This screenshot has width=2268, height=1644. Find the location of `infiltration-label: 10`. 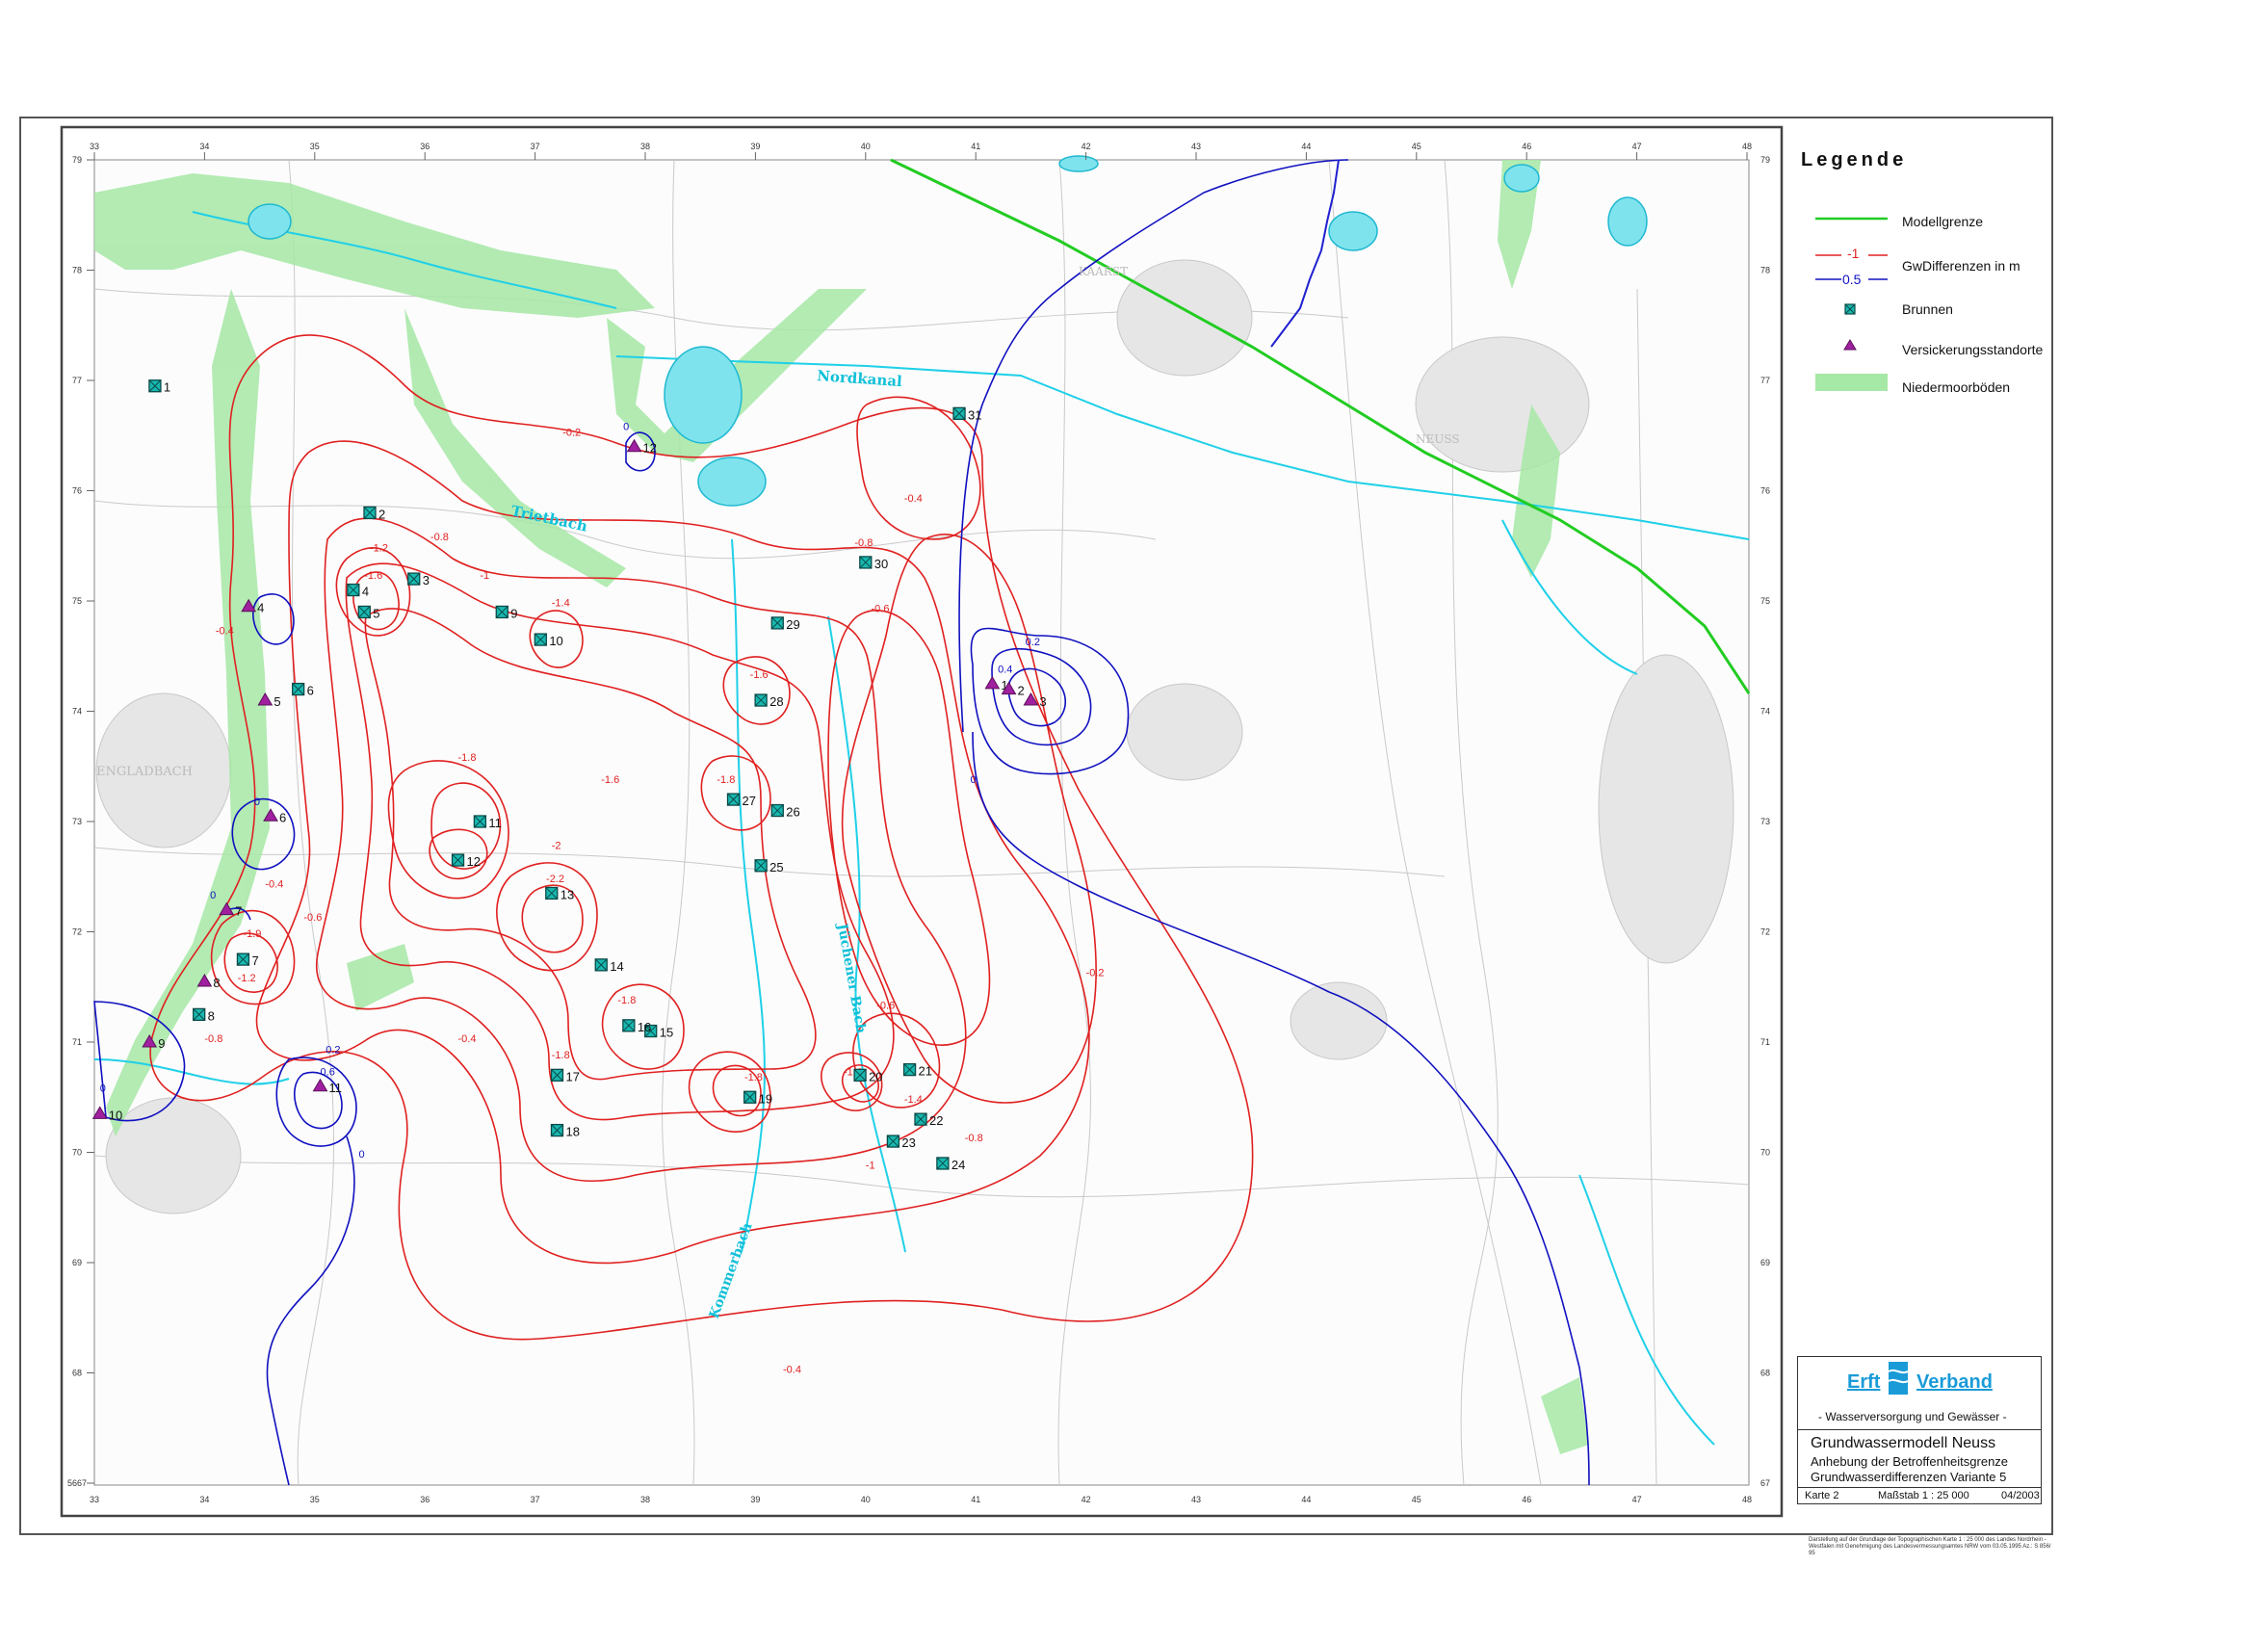

infiltration-label: 10 is located at coordinates (115, 1115).